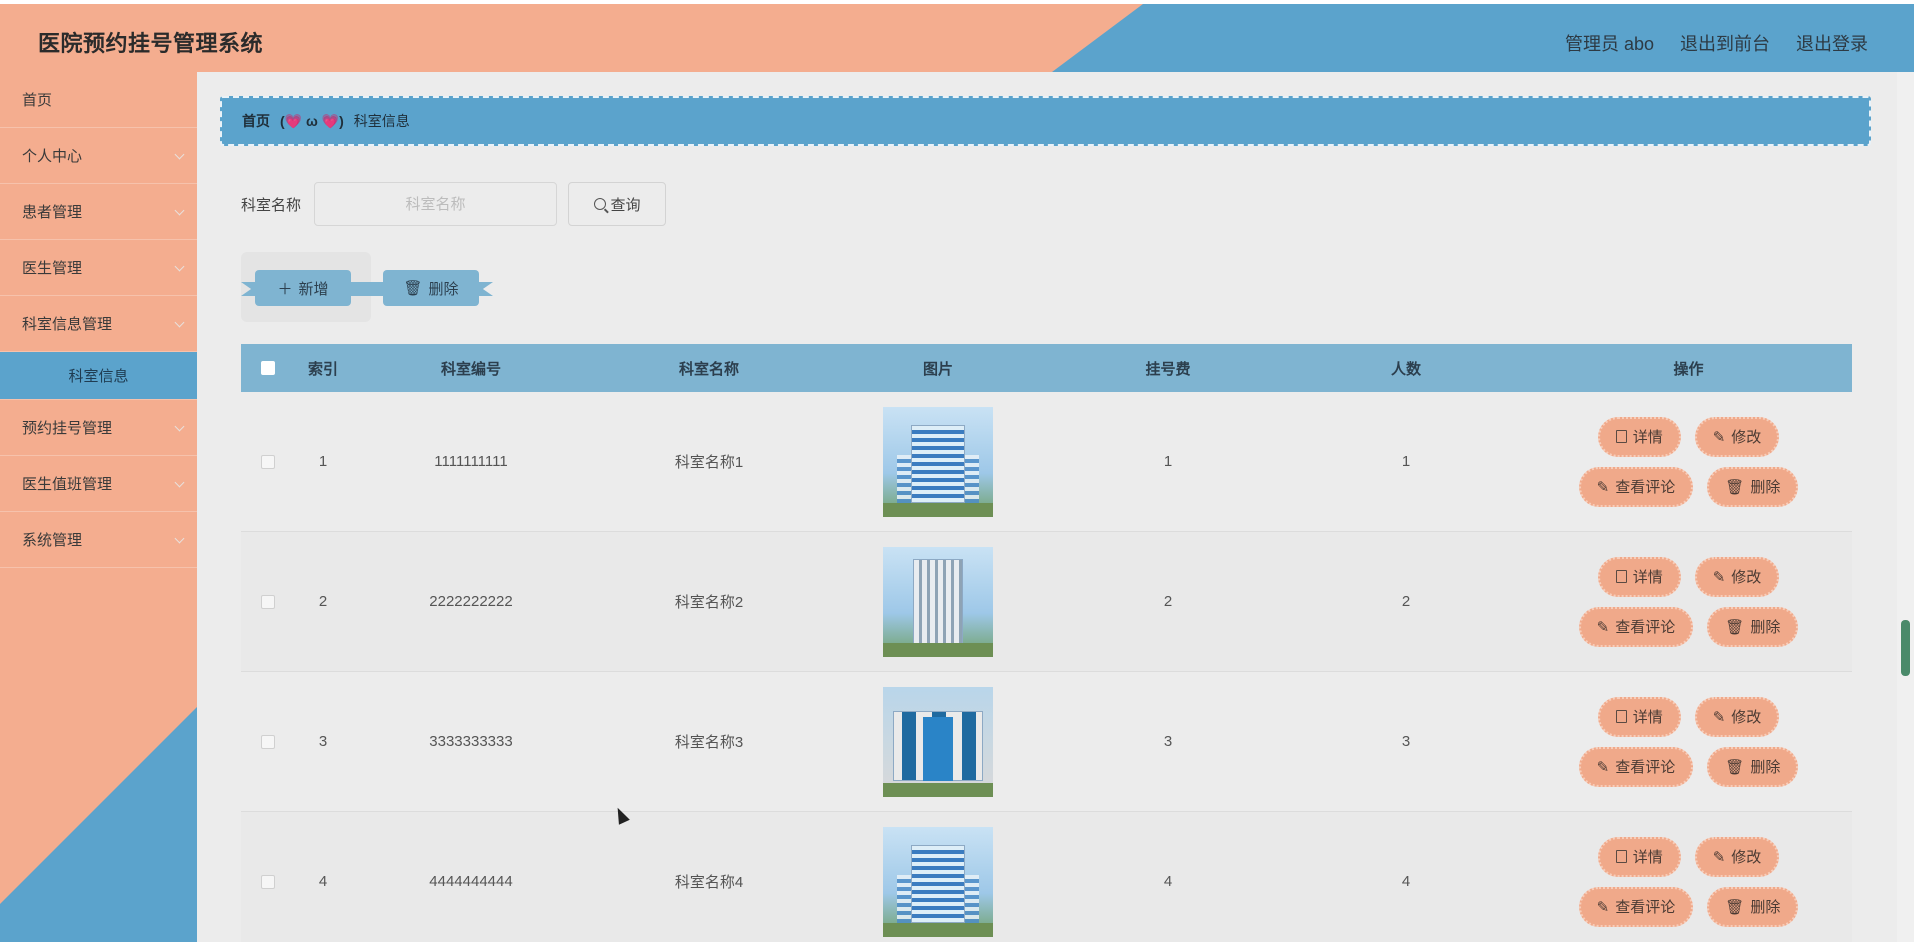 This screenshot has height=942, width=1914. I want to click on cell-count: 3, so click(1406, 741).